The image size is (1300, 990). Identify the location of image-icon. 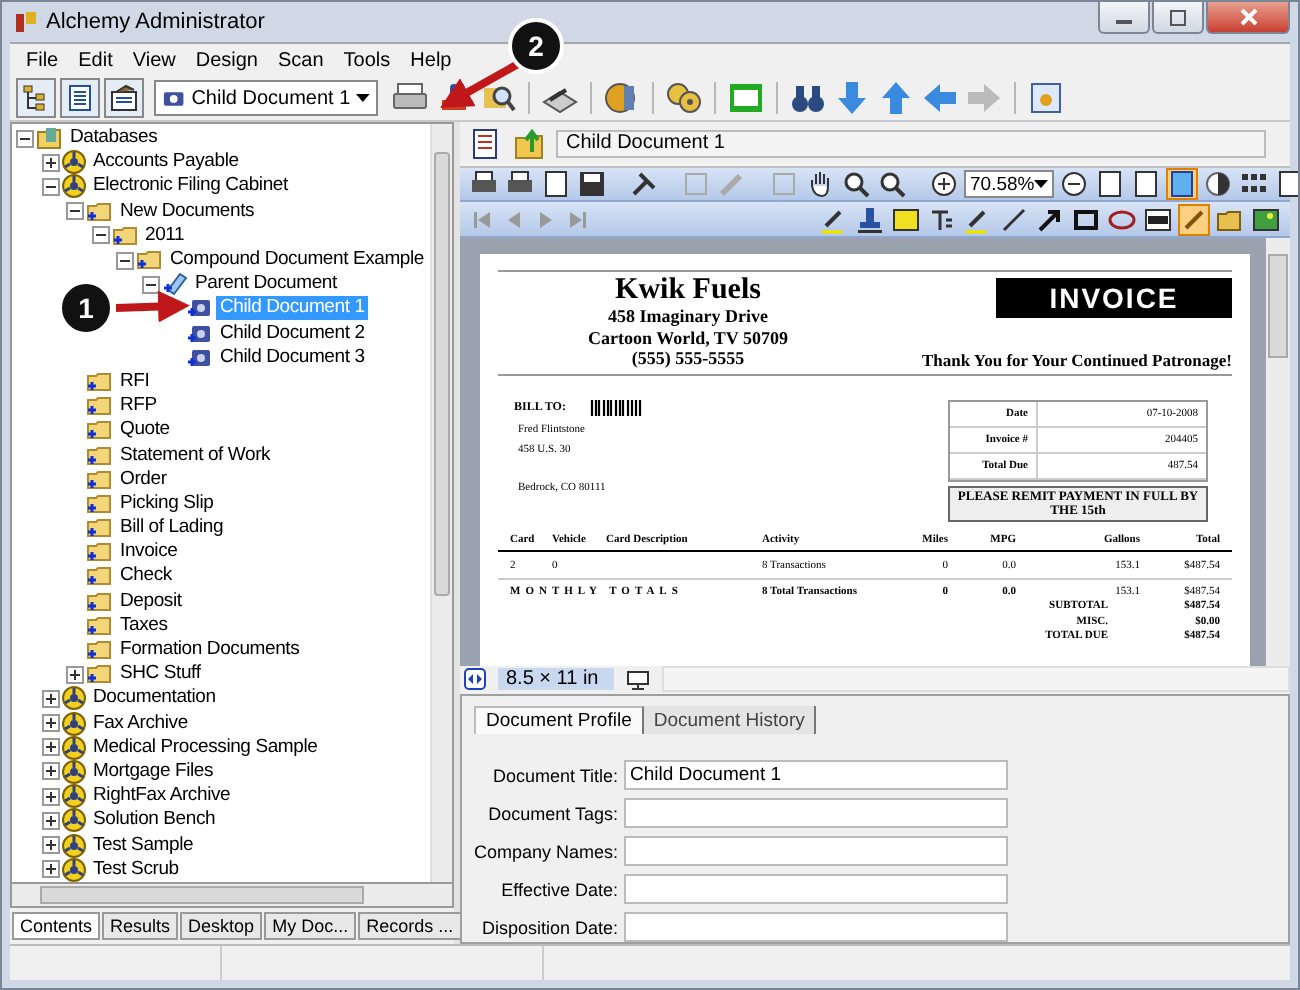
(1266, 219).